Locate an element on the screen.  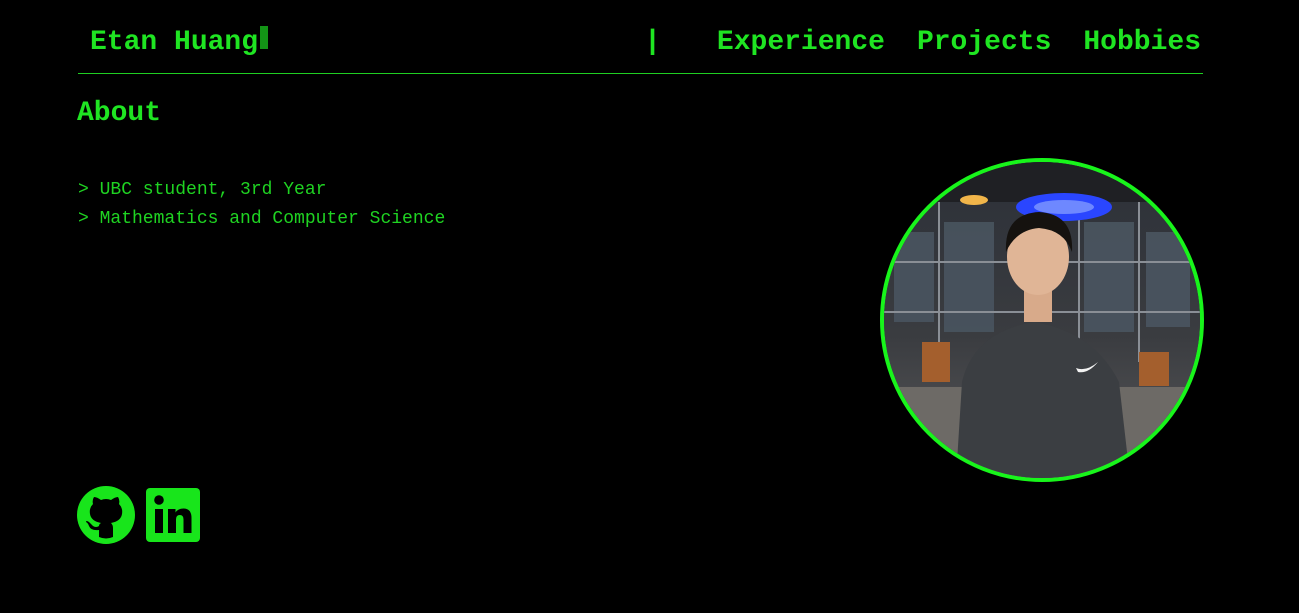
about-heading: About is located at coordinates (119, 113).